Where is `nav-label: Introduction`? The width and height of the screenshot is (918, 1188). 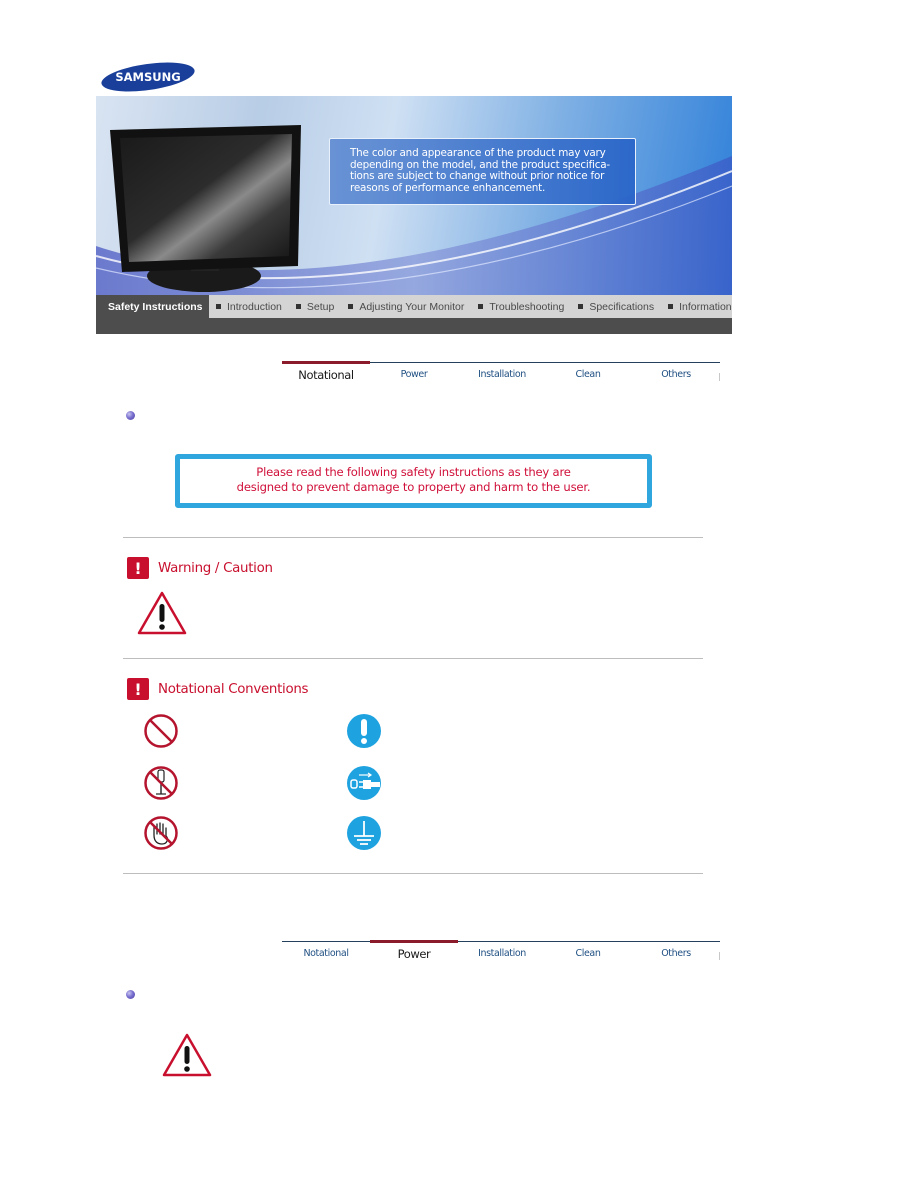 nav-label: Introduction is located at coordinates (254, 306).